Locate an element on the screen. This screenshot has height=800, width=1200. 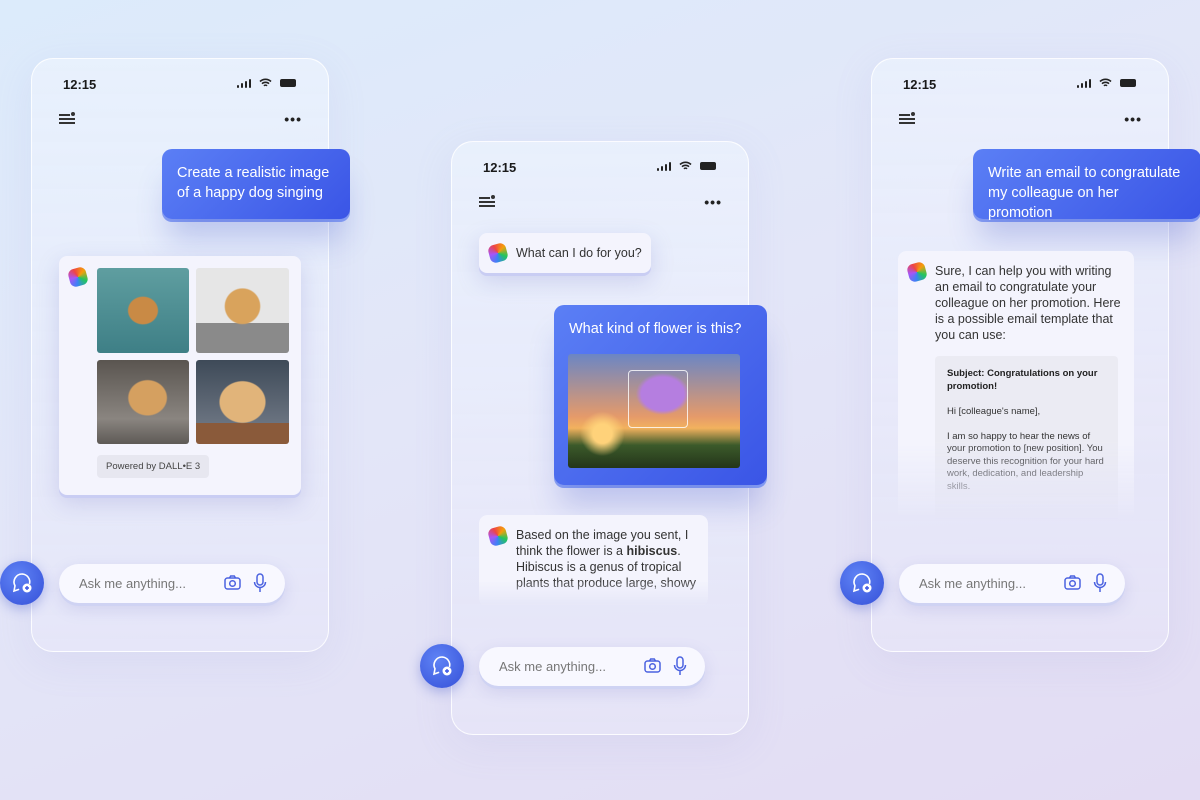
flower-photo is located at coordinates (654, 411).